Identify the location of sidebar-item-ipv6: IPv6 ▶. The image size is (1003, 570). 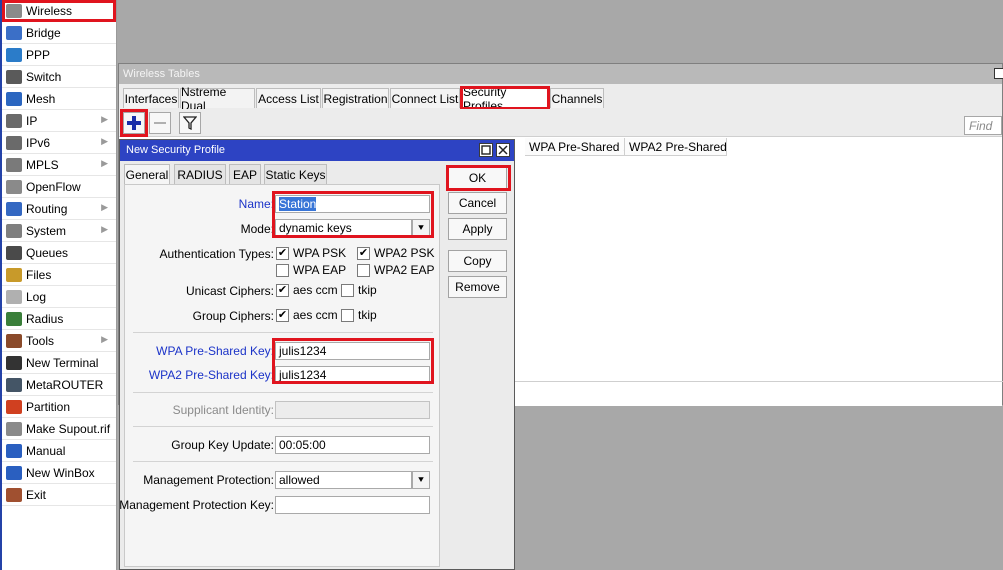
(59, 143).